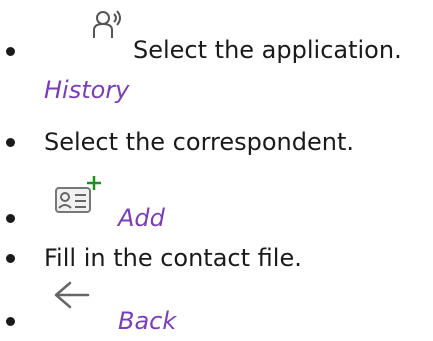 The width and height of the screenshot is (433, 341). What do you see at coordinates (147, 321) in the screenshot?
I see `back-link: Back` at bounding box center [147, 321].